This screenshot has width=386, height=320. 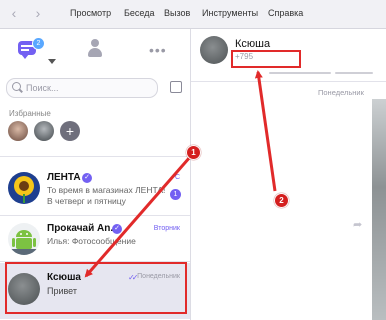 What do you see at coordinates (193, 152) in the screenshot?
I see `step-marker-1: 1` at bounding box center [193, 152].